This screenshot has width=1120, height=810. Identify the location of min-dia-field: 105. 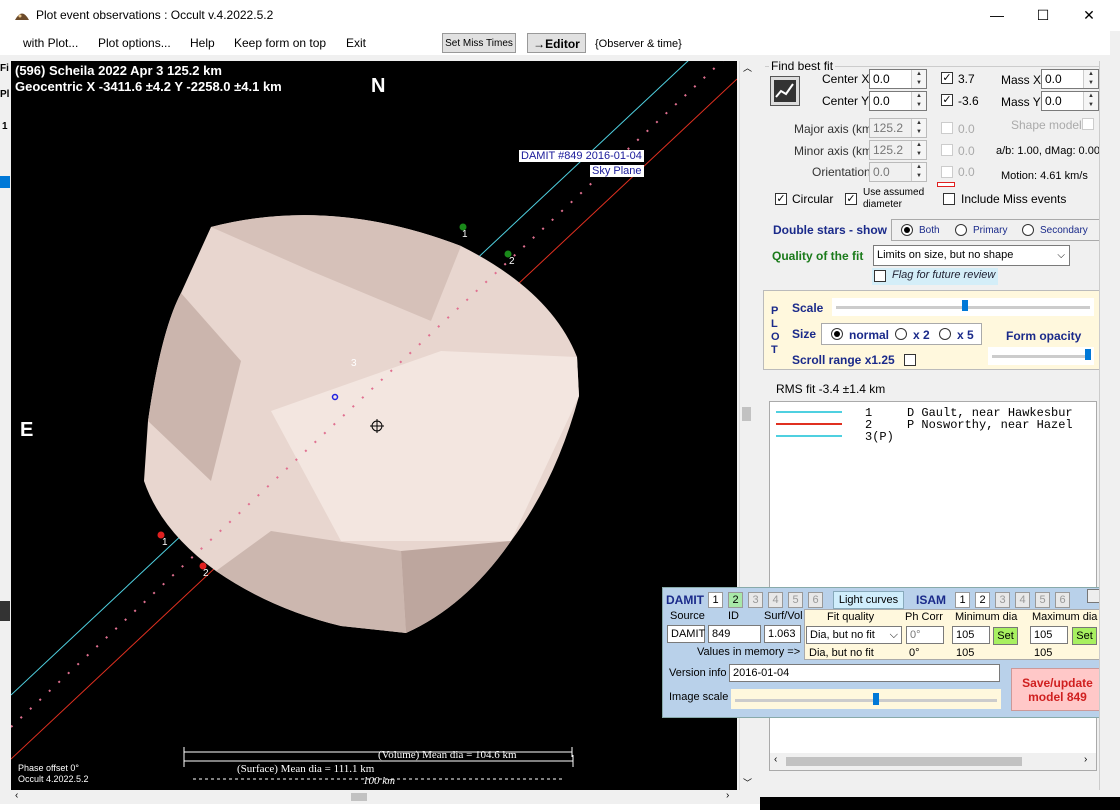
(971, 635).